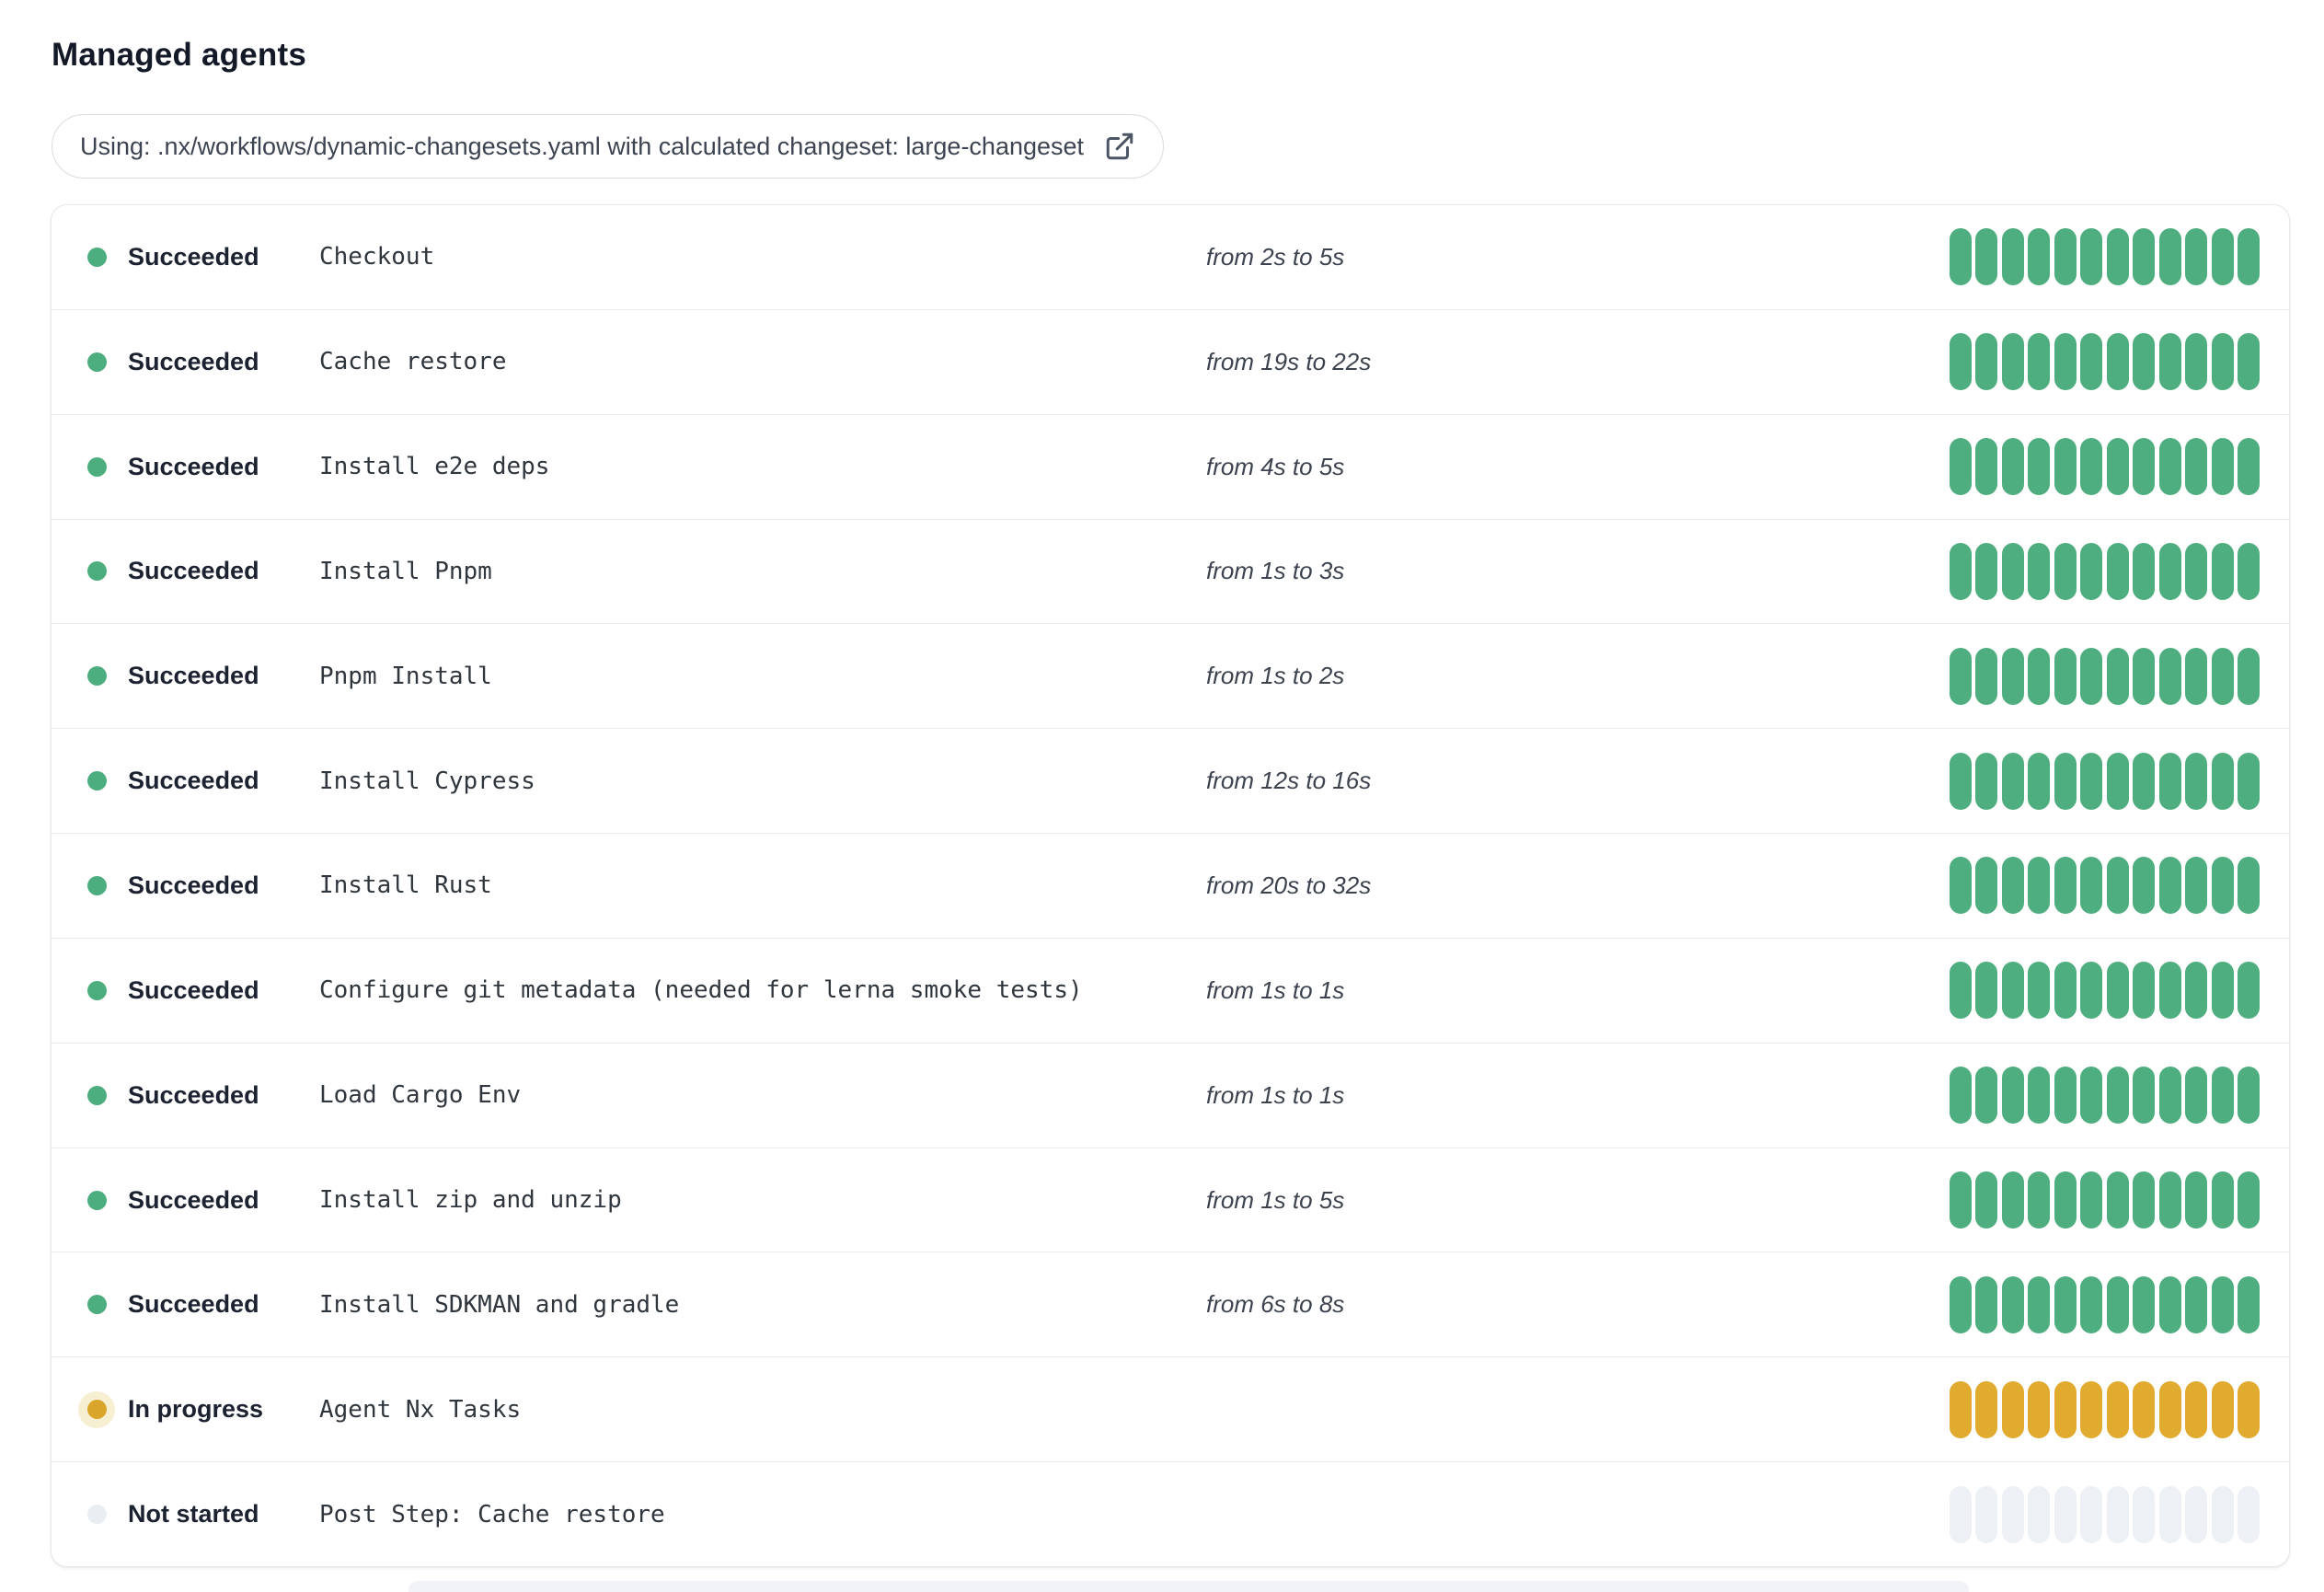  I want to click on step-name: Checkout, so click(377, 257).